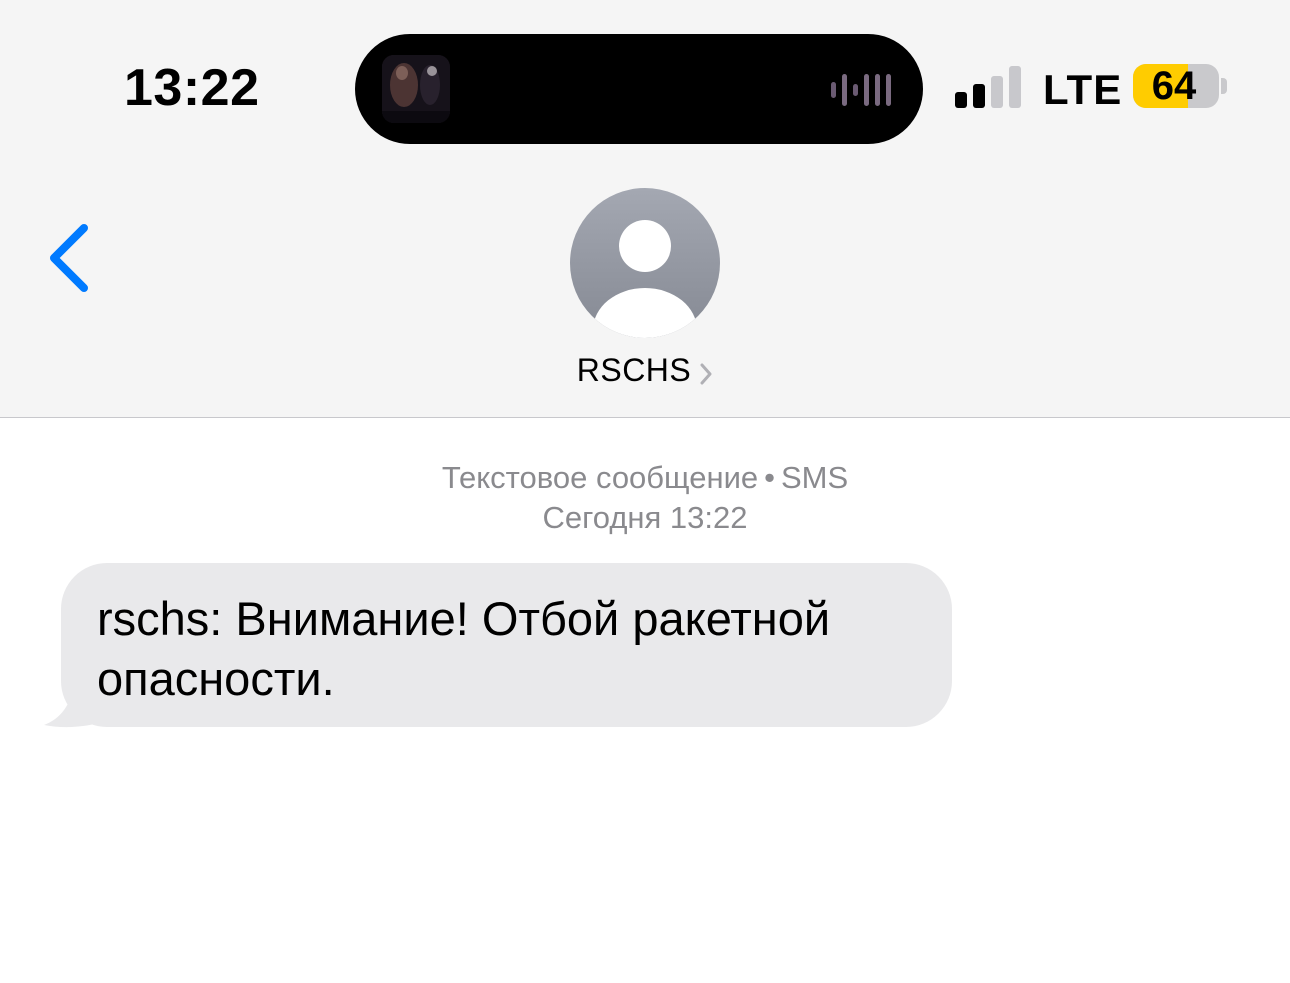 Image resolution: width=1290 pixels, height=983 pixels. I want to click on cellular-signal-icon, so click(988, 87).